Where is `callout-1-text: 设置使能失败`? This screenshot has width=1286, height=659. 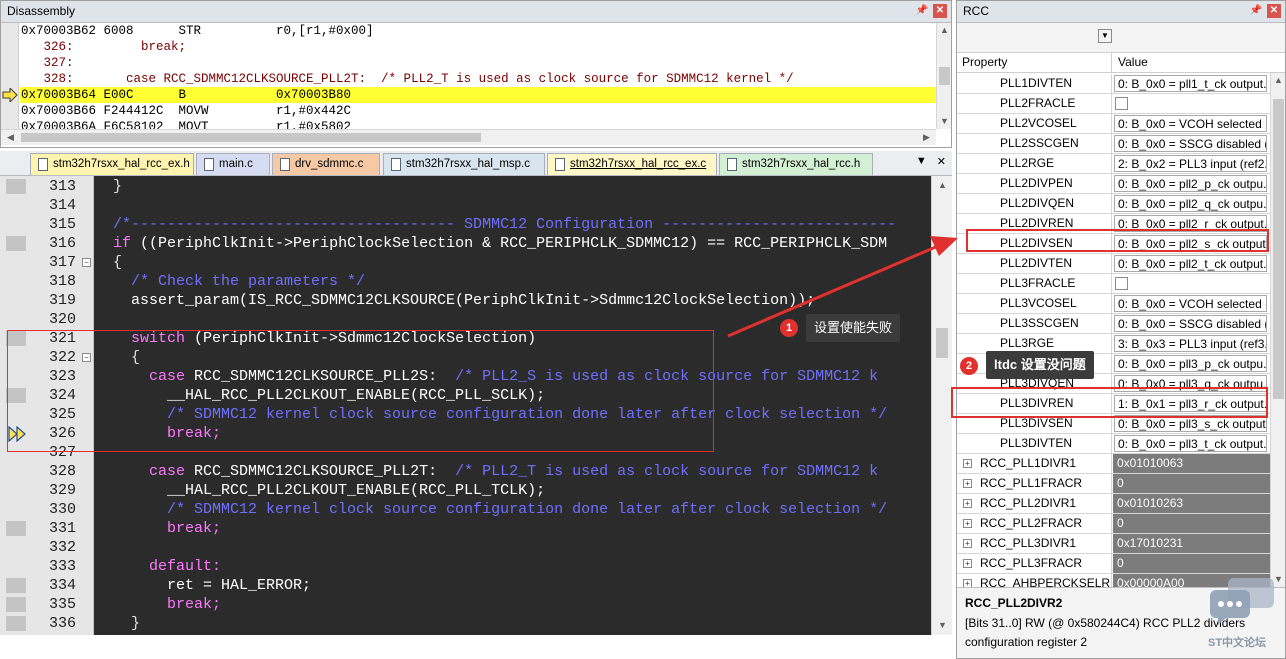 callout-1-text: 设置使能失败 is located at coordinates (853, 328).